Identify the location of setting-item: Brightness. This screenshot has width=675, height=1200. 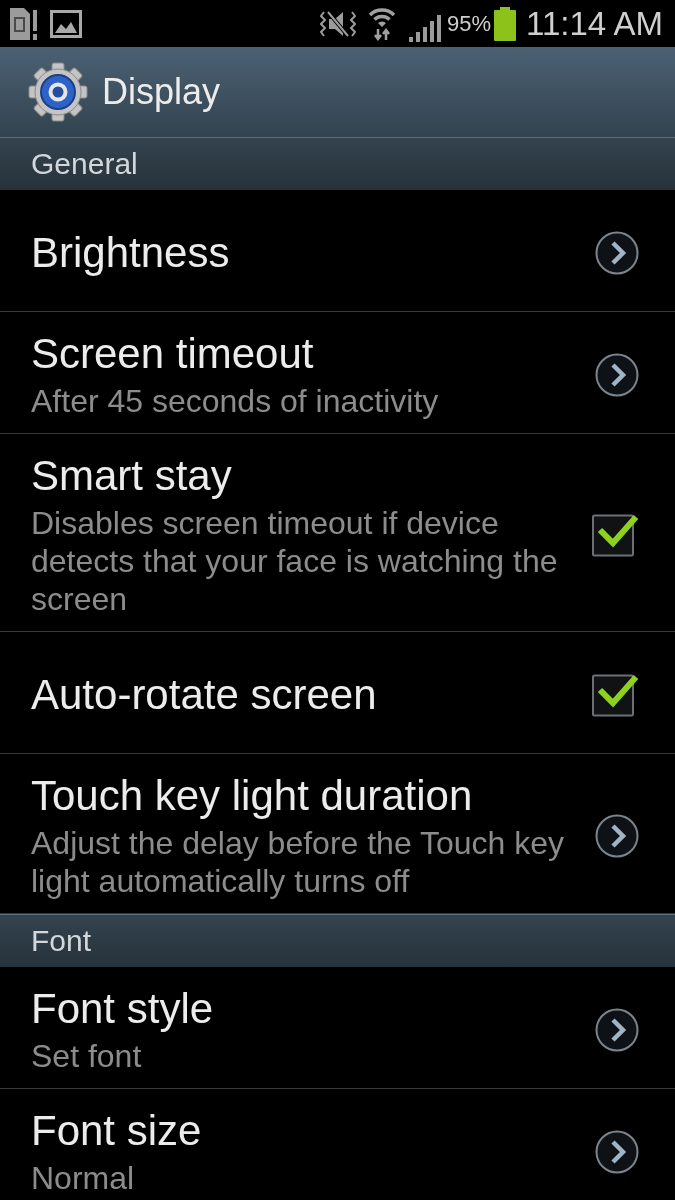
(337, 251).